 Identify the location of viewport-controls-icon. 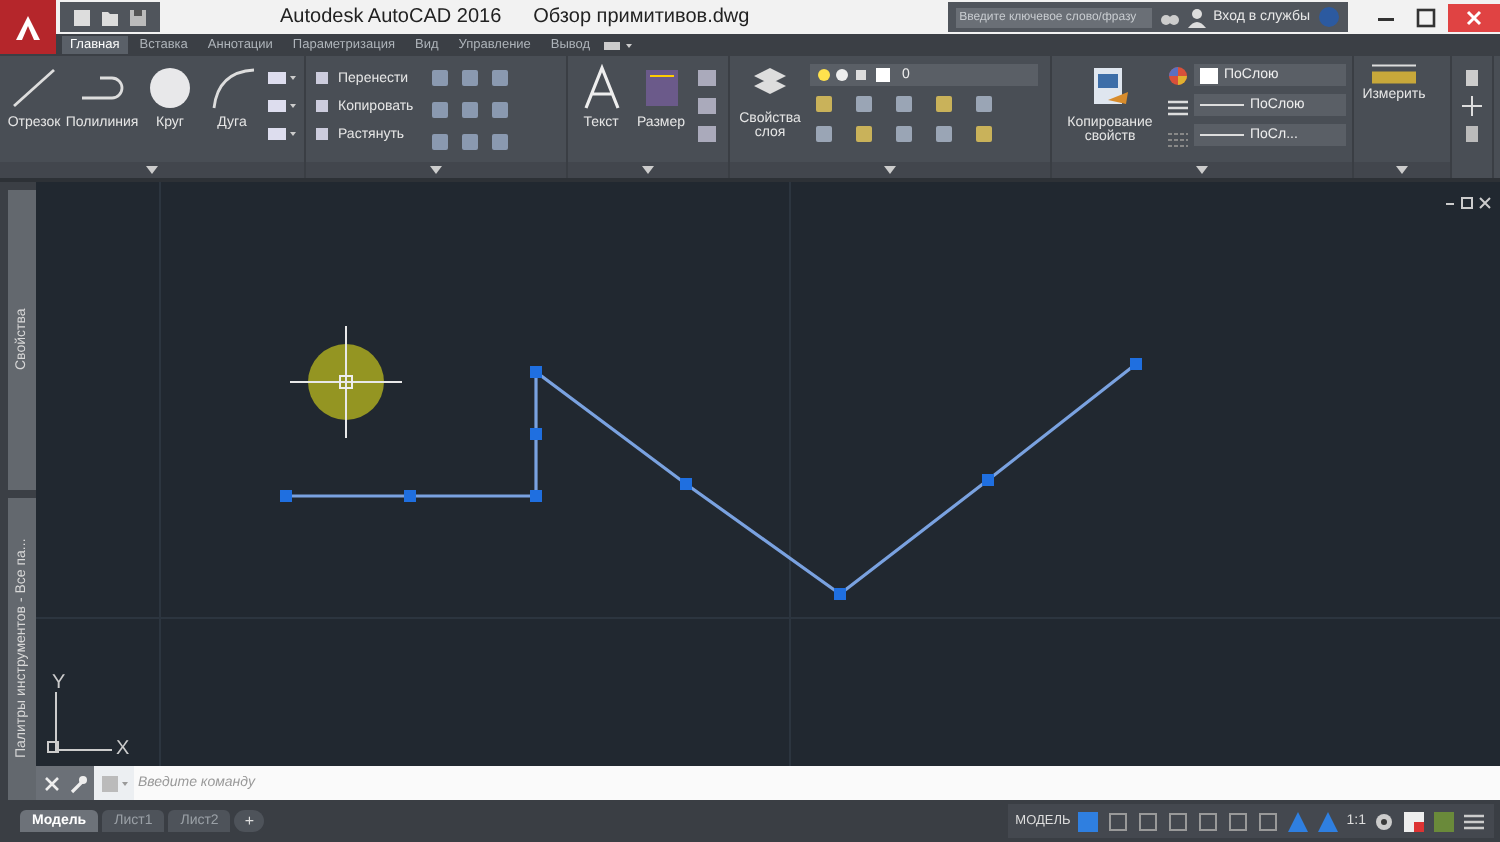
(1468, 203).